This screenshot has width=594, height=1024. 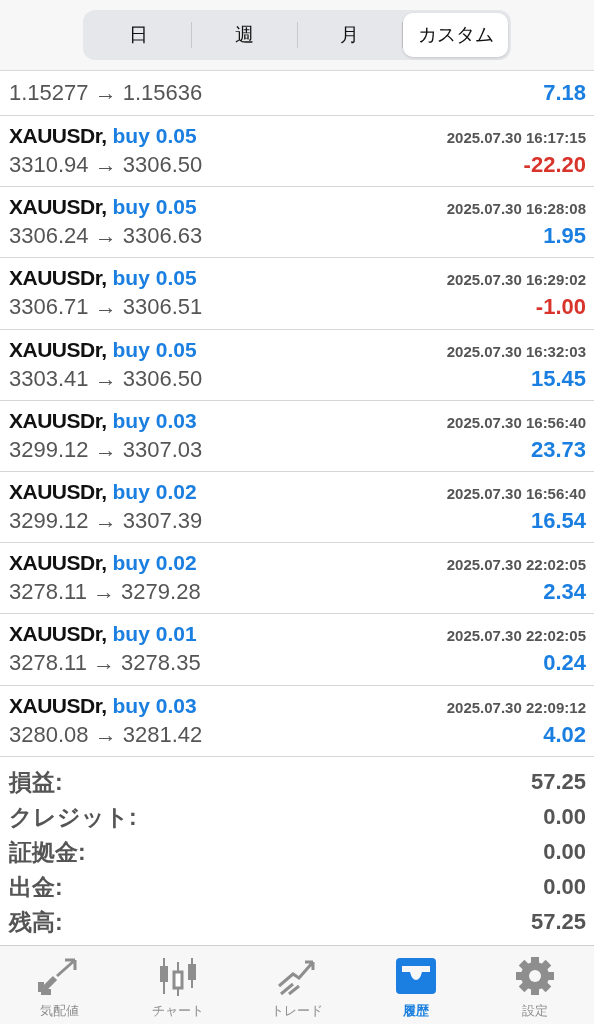 What do you see at coordinates (554, 165) in the screenshot?
I see `profit-value: -22.20` at bounding box center [554, 165].